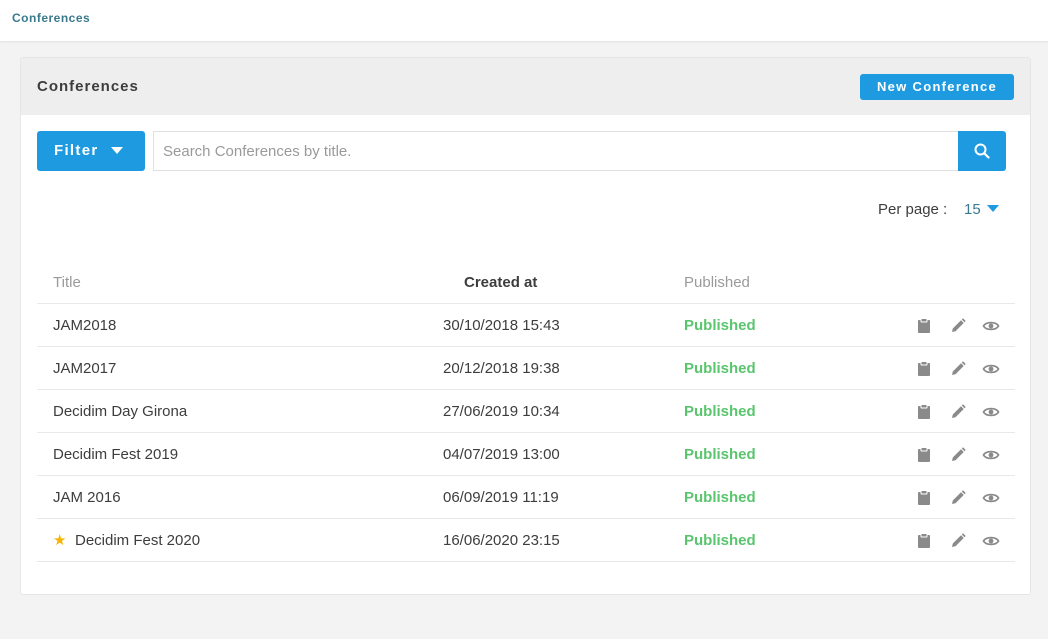  Describe the element at coordinates (501, 325) in the screenshot. I see `created-at: 30/10/2018 15:43` at that location.